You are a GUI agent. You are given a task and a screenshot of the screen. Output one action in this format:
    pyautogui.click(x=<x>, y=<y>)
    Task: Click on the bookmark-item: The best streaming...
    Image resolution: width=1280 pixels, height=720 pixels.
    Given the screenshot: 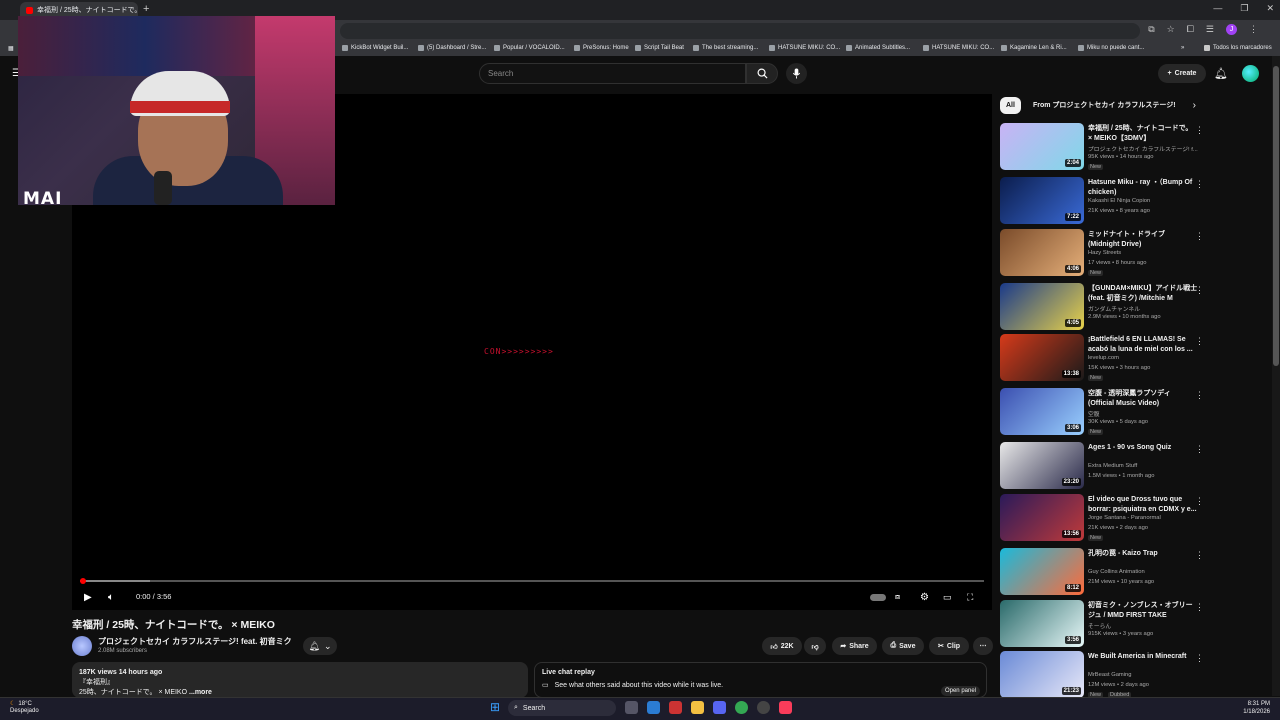 What is the action you would take?
    pyautogui.click(x=725, y=48)
    